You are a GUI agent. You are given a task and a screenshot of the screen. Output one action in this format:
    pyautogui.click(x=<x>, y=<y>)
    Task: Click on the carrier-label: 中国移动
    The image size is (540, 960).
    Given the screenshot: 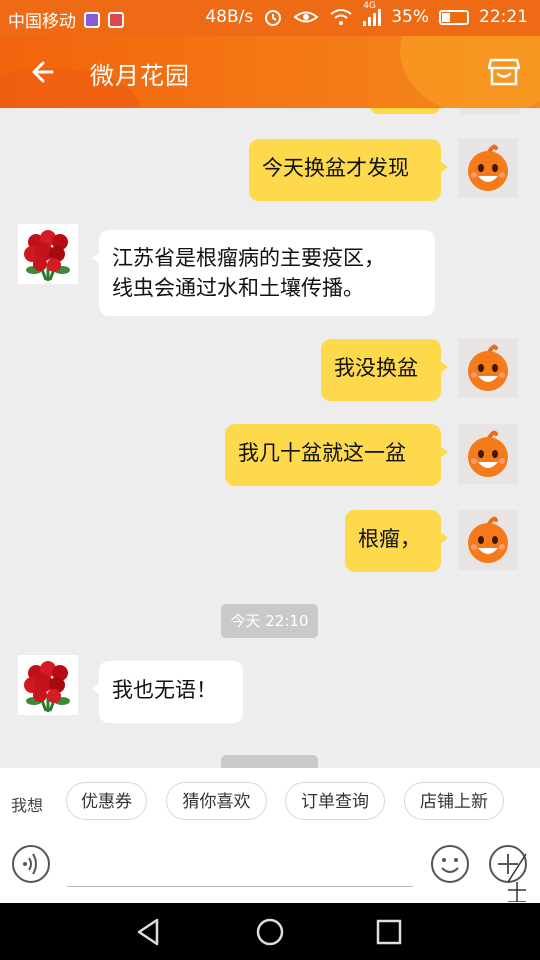 What is the action you would take?
    pyautogui.click(x=42, y=22)
    